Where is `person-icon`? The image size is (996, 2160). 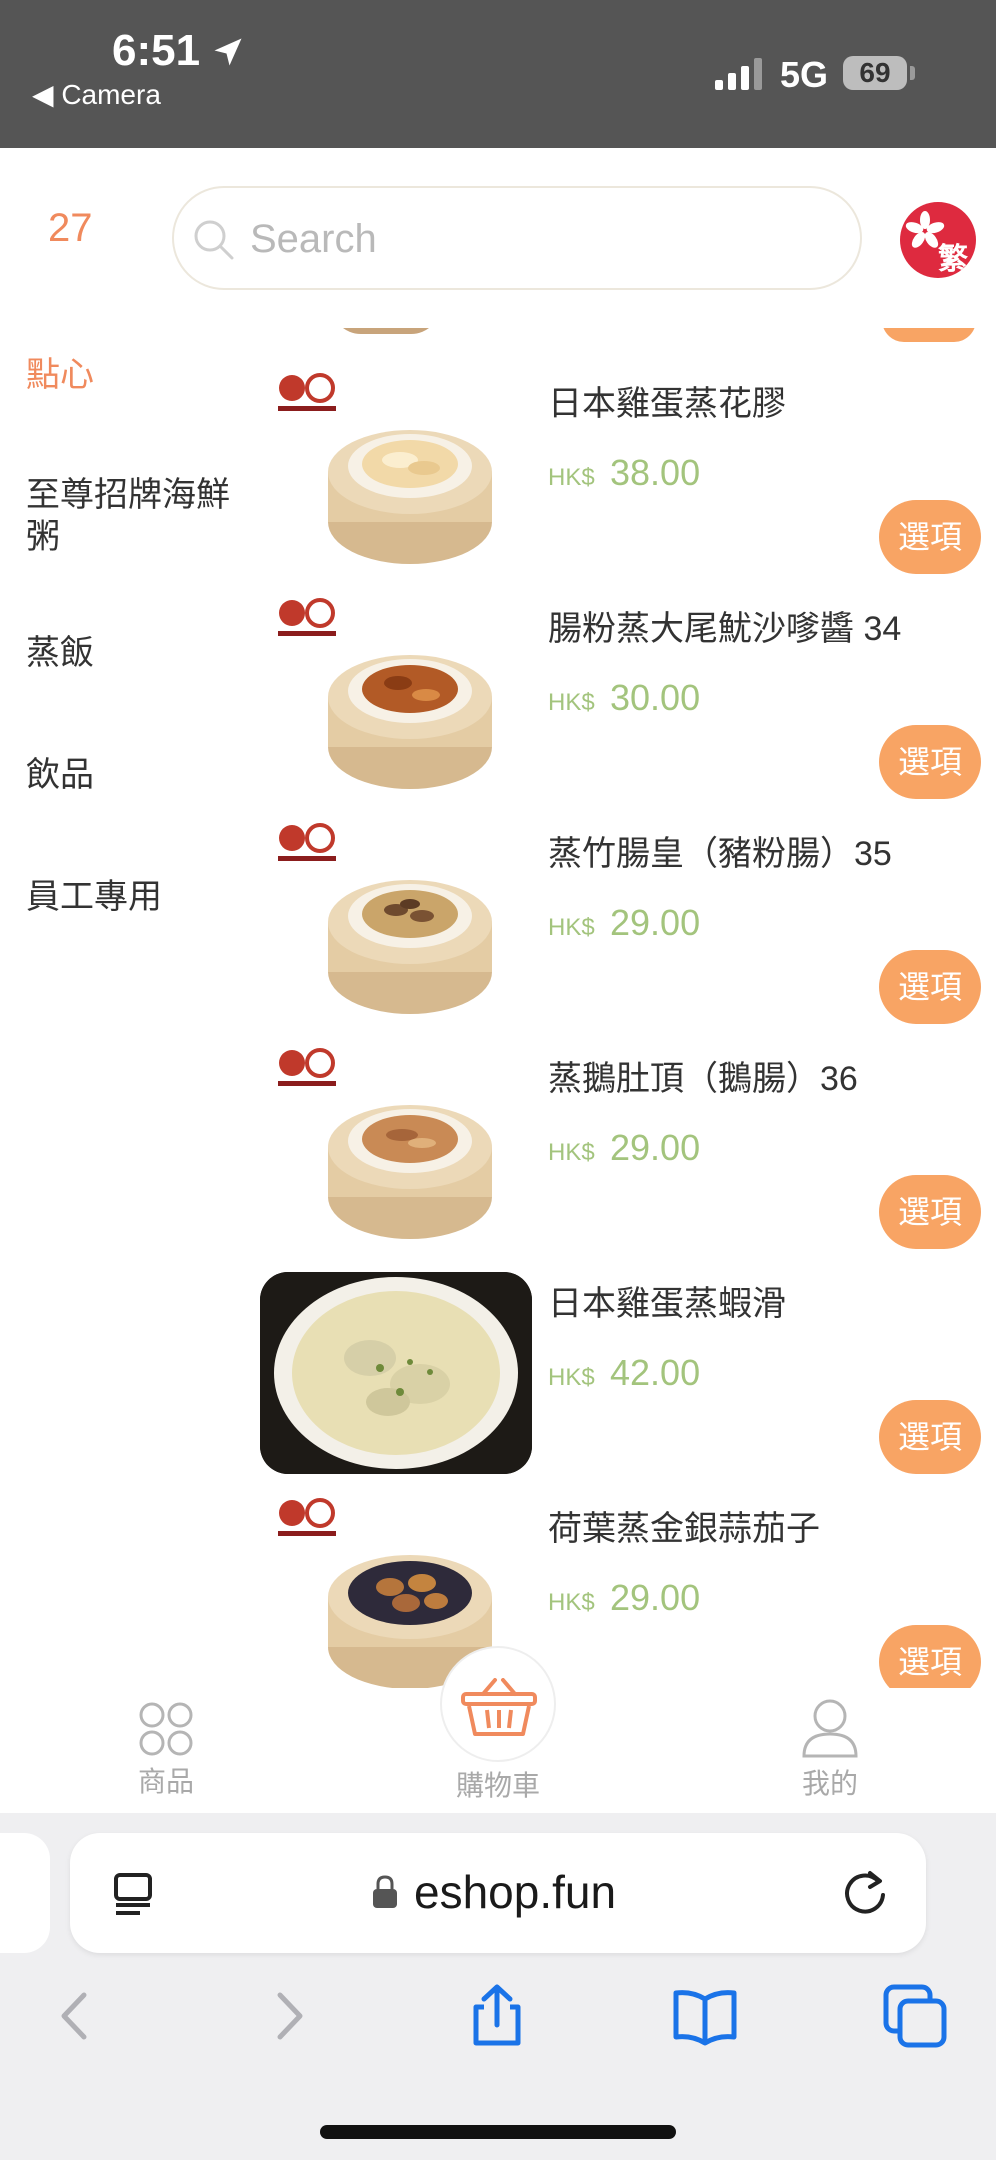 person-icon is located at coordinates (830, 1728).